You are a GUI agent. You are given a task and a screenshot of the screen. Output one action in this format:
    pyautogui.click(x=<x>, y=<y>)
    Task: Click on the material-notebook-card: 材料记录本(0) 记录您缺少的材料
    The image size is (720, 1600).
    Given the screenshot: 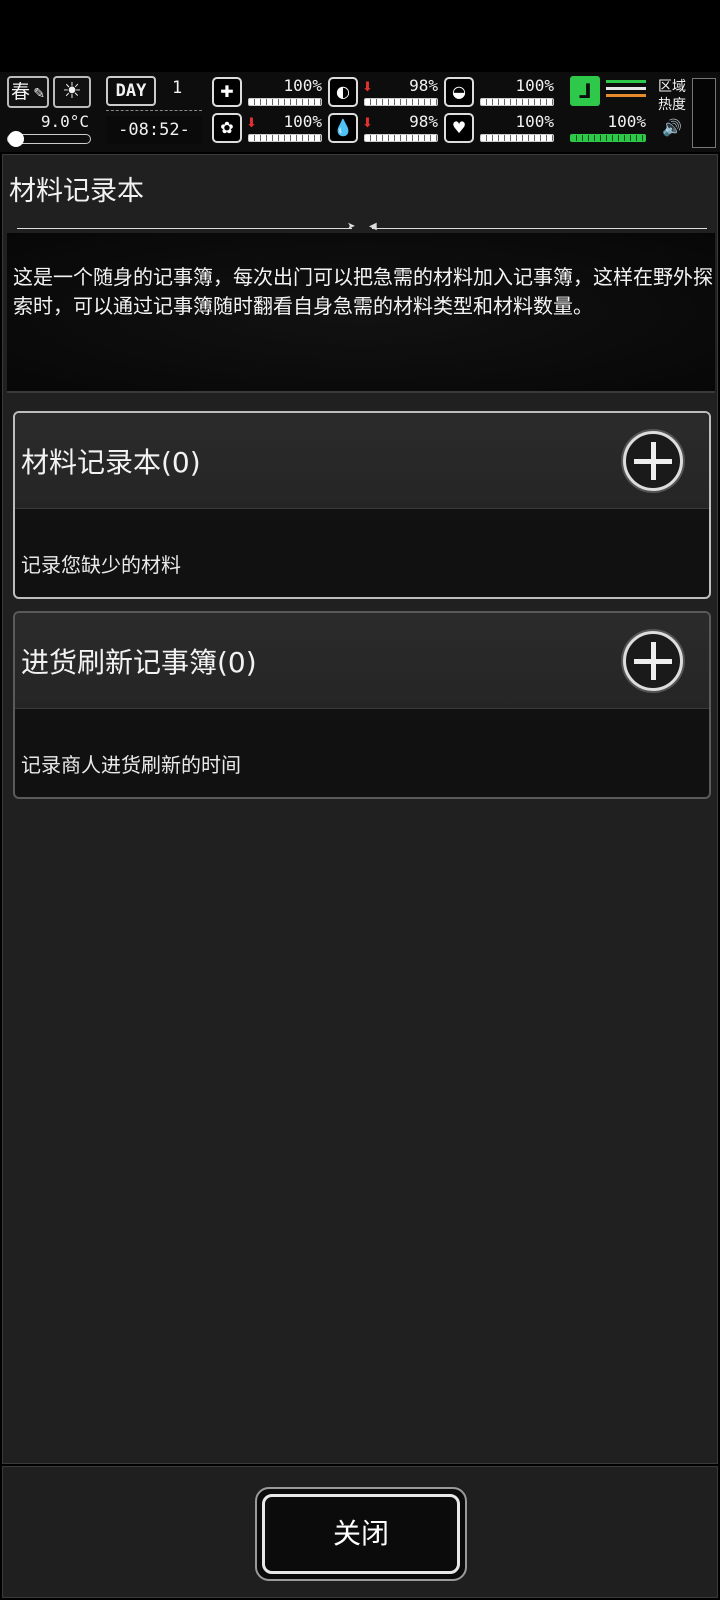 What is the action you would take?
    pyautogui.click(x=362, y=505)
    